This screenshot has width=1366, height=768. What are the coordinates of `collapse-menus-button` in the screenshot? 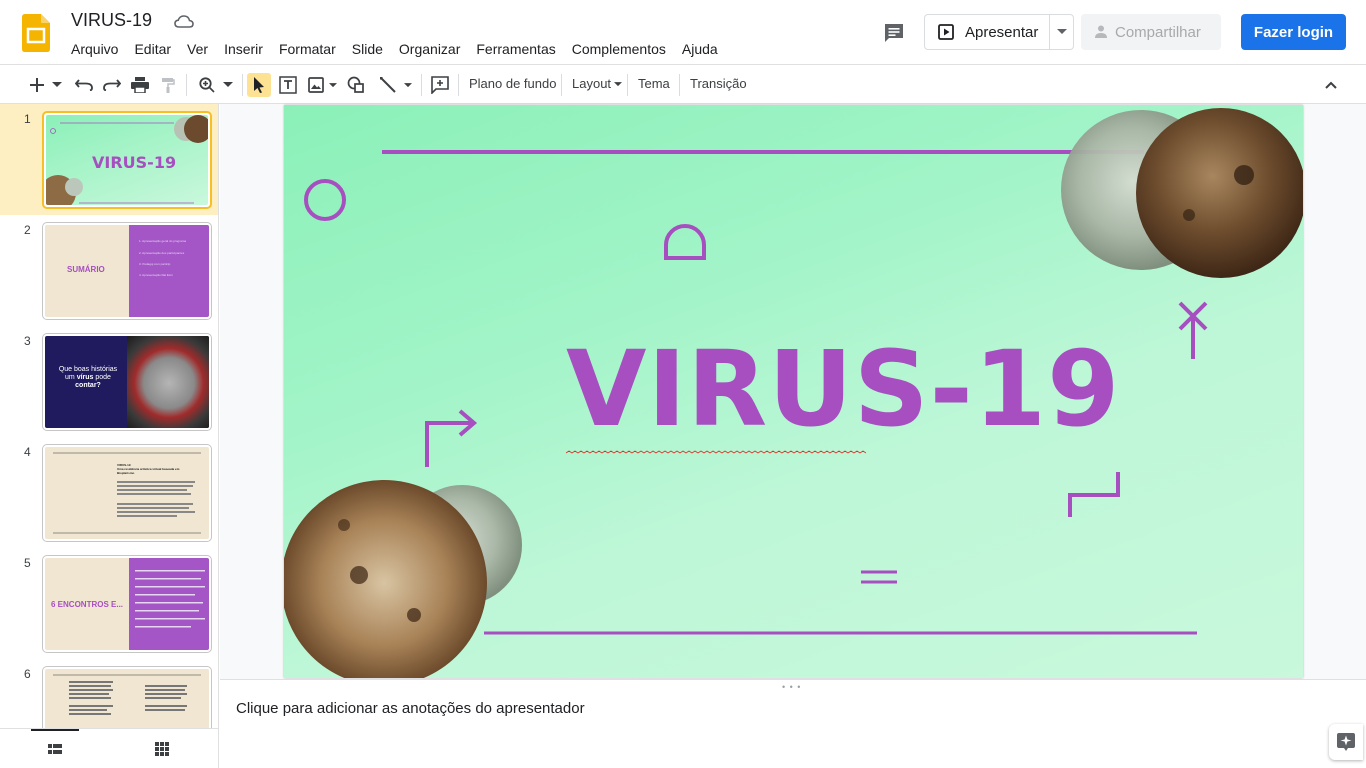 It's located at (1331, 85).